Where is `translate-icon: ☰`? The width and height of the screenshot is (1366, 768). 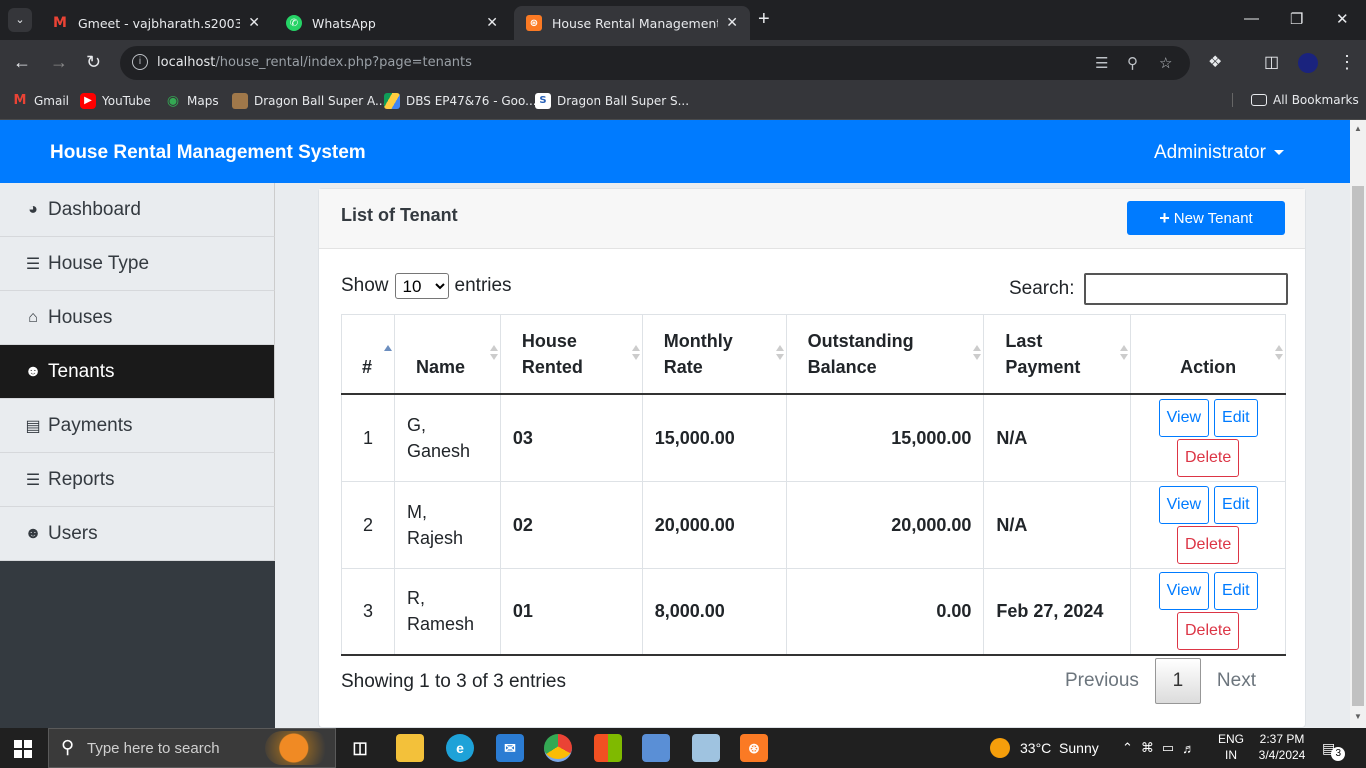 translate-icon: ☰ is located at coordinates (1101, 63).